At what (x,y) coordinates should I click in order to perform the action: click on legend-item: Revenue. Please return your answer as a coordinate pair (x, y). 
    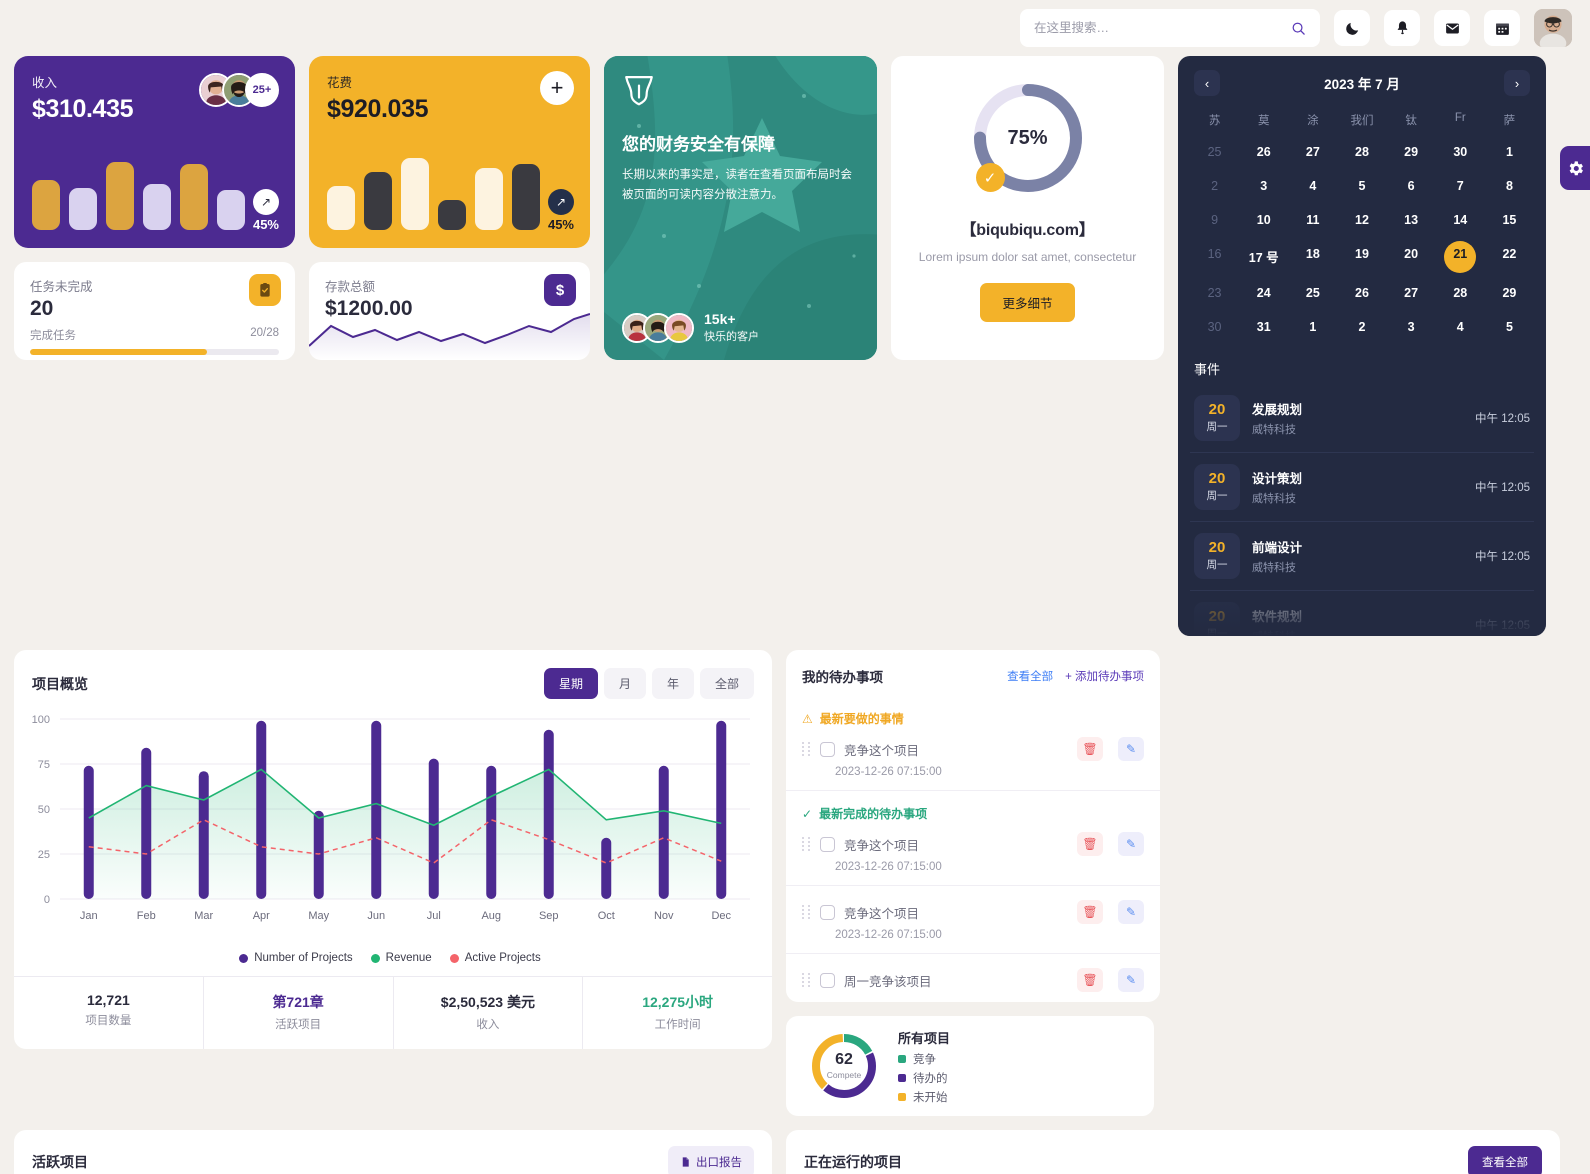
    Looking at the image, I should click on (401, 958).